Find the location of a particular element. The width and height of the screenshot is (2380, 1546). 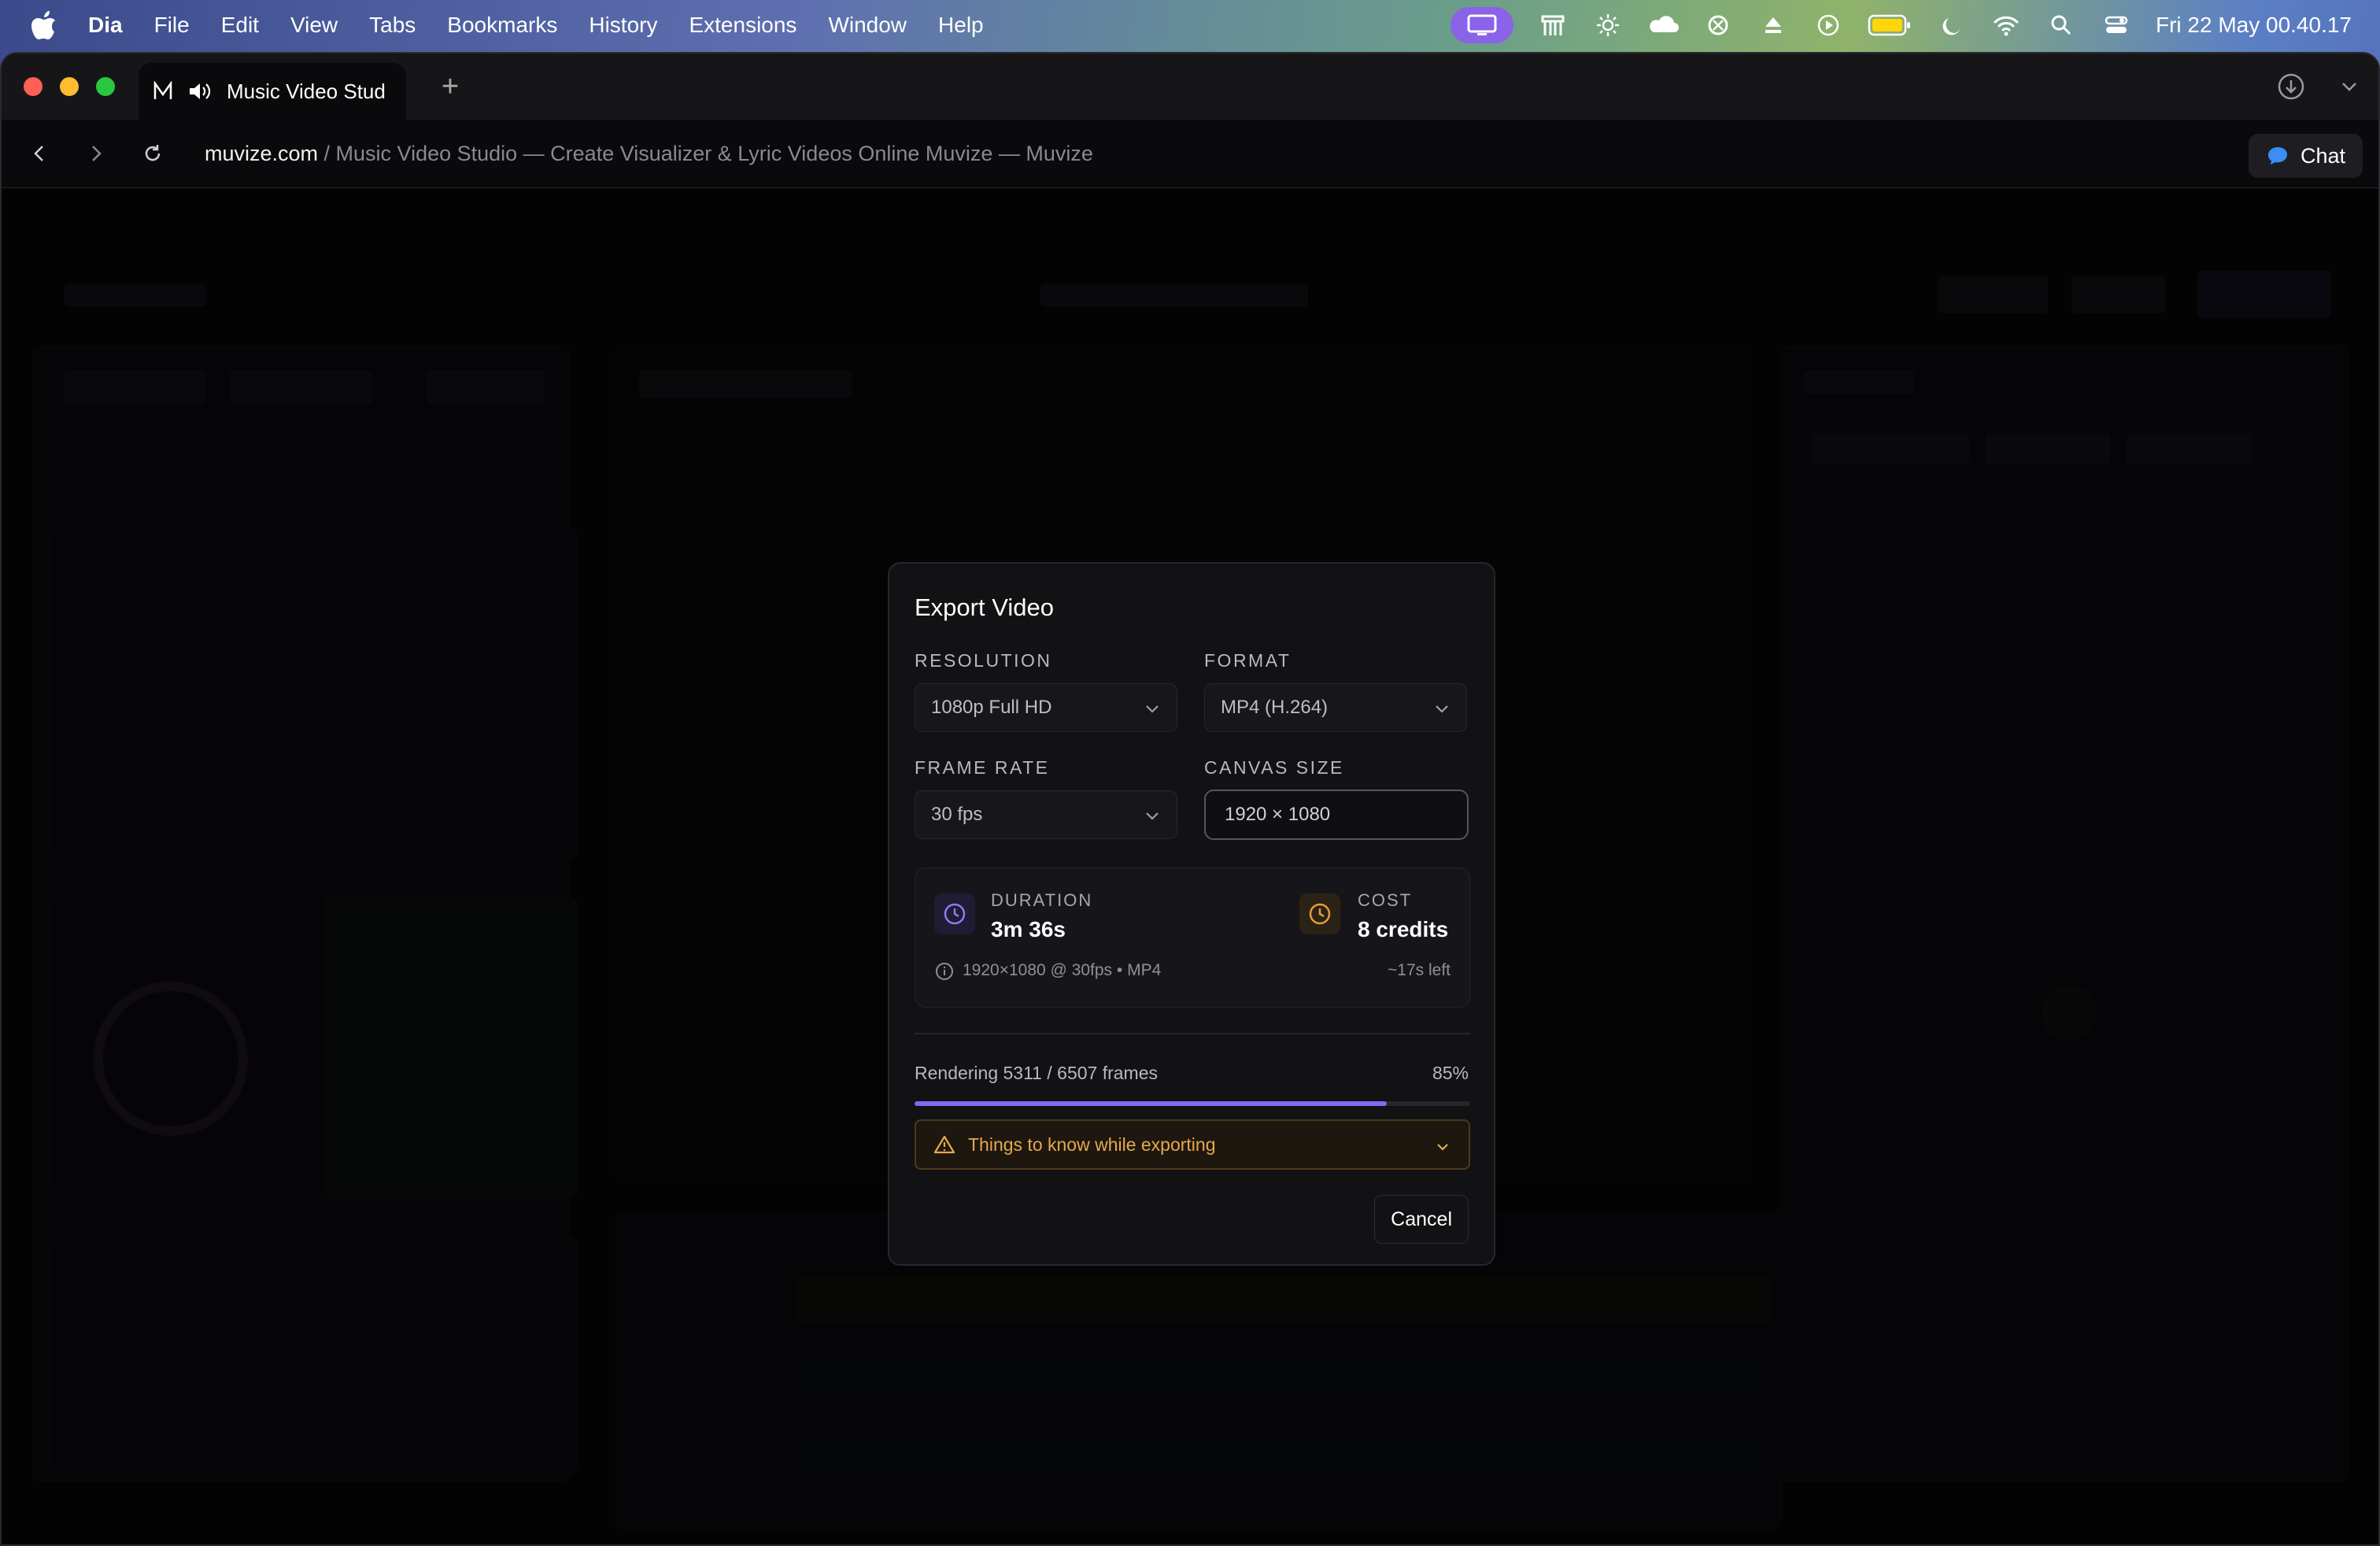

export-spec-summary: 1920×1080 @ 30fps • MP4 is located at coordinates (1062, 970).